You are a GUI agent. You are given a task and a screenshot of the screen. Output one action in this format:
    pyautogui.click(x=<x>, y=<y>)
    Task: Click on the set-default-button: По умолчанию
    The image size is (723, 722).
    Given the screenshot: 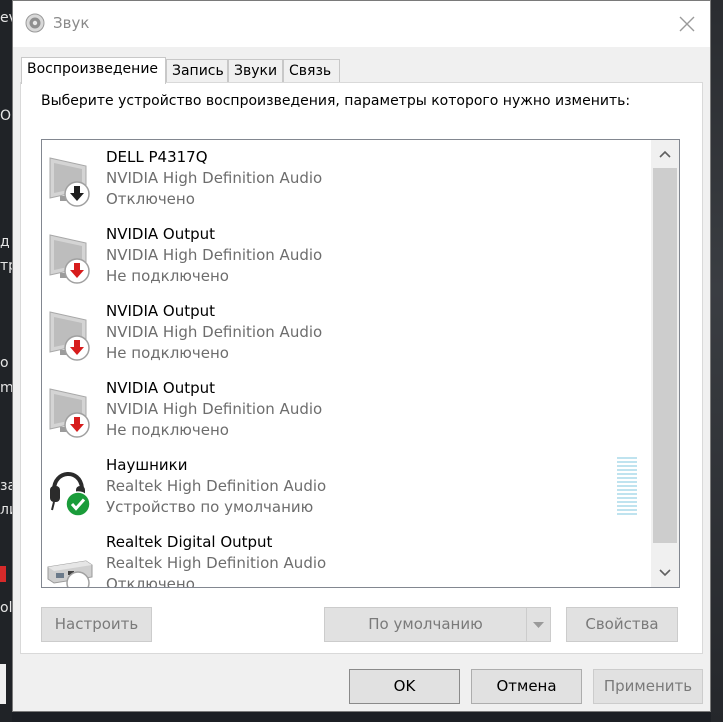 What is the action you would take?
    pyautogui.click(x=425, y=624)
    